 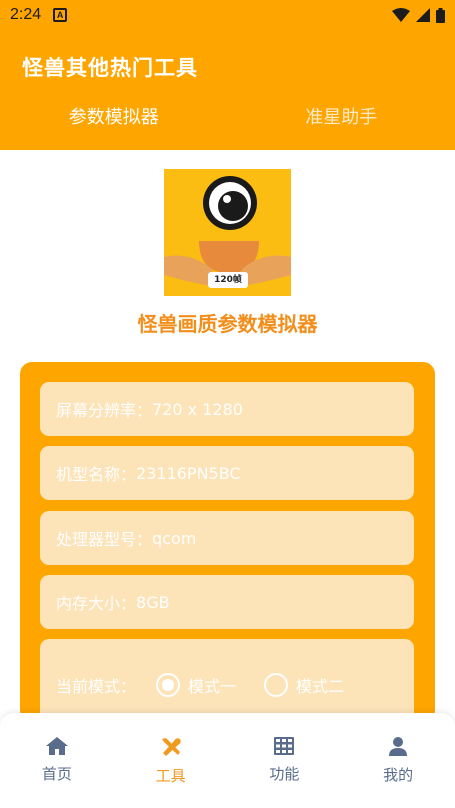 I want to click on nav-tools-label: 工具, so click(x=170, y=776).